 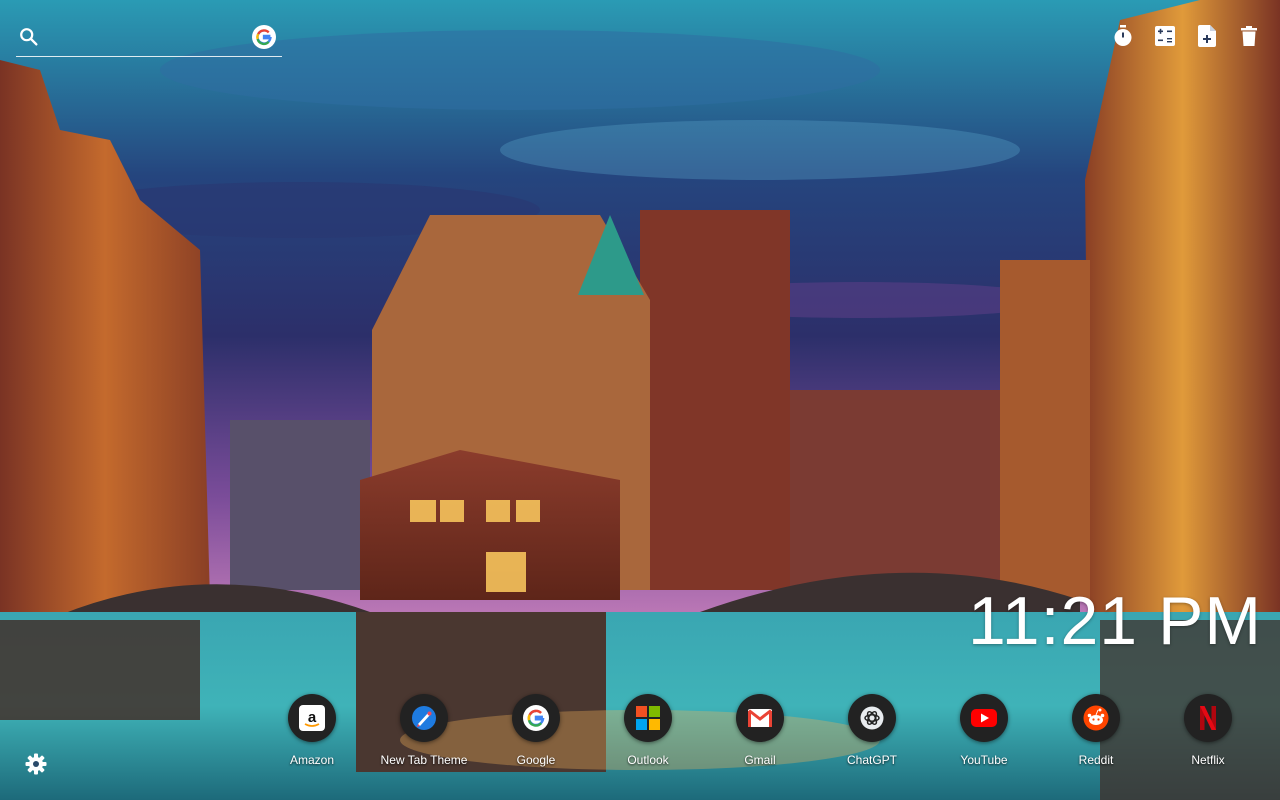 I want to click on shortcut-label: Amazon, so click(x=312, y=760).